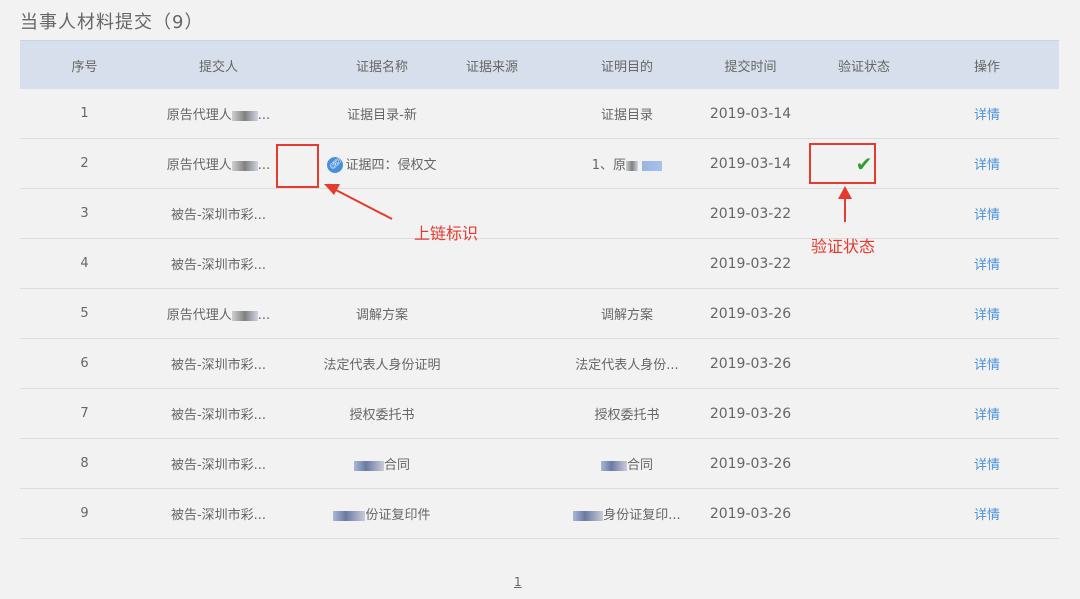  I want to click on verify-annotation-arrow, so click(845, 204).